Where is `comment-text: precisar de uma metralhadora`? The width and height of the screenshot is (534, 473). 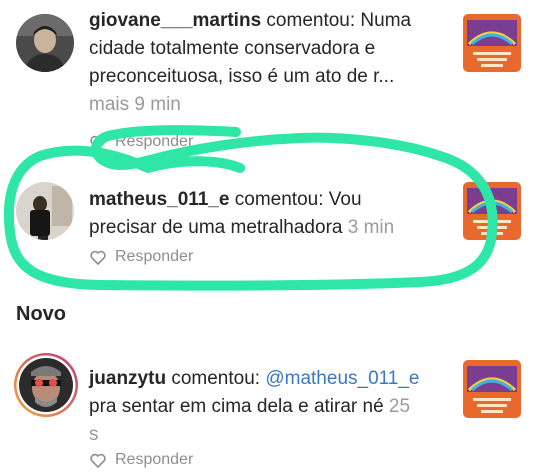
comment-text: precisar de uma metralhadora is located at coordinates (216, 227).